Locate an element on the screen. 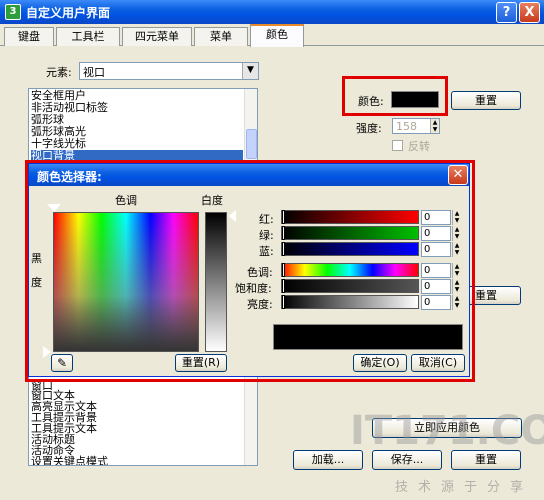  watermark: IT171.COM is located at coordinates (447, 431).